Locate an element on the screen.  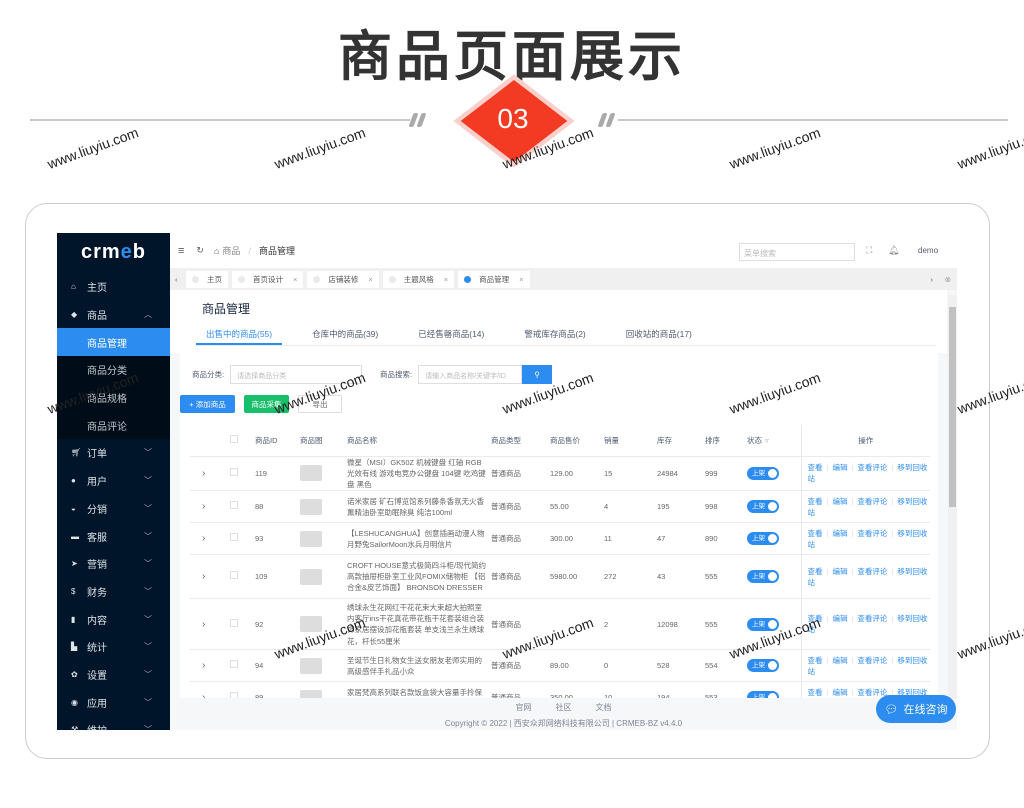
sidebar-item: ◒ 分销 ﹀ is located at coordinates (113, 509).